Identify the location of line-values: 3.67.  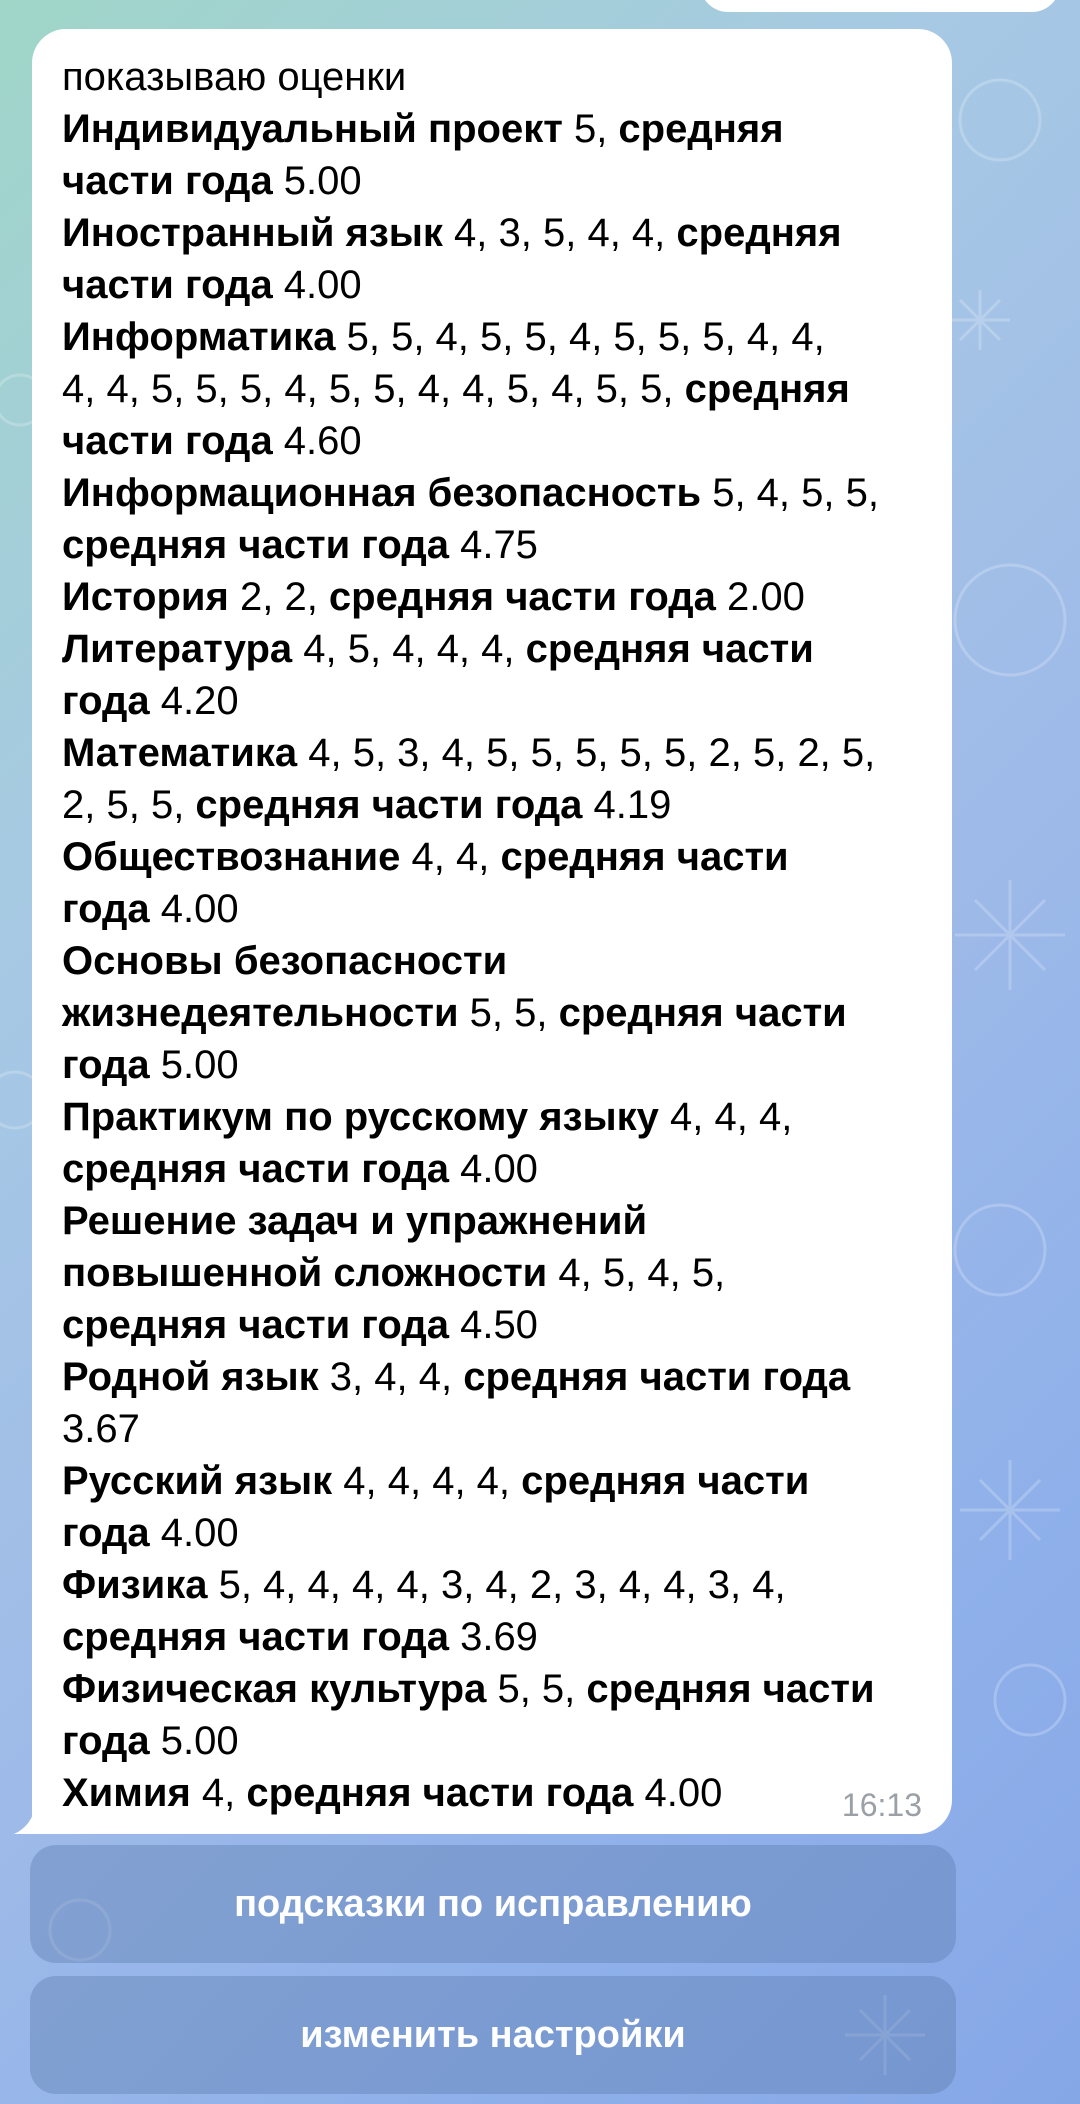
(101, 1429).